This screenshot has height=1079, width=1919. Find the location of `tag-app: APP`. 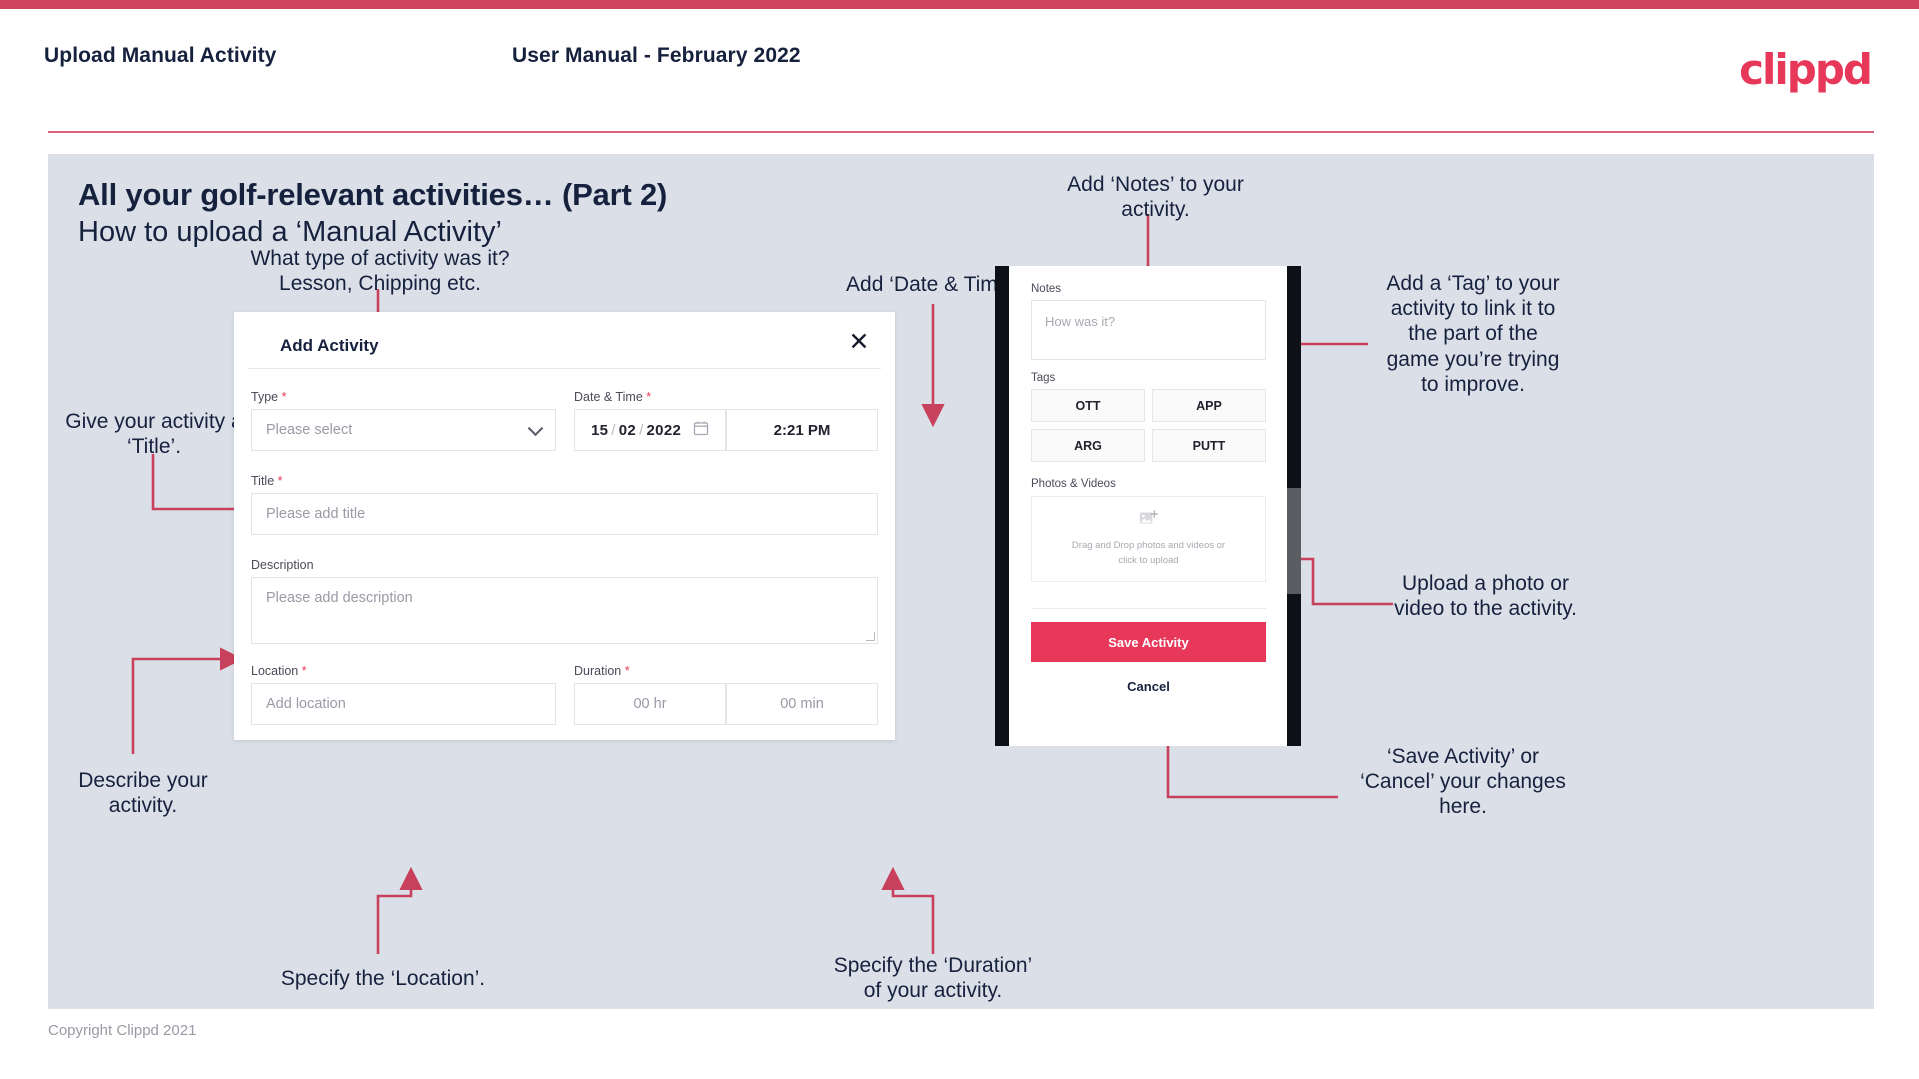

tag-app: APP is located at coordinates (1209, 405).